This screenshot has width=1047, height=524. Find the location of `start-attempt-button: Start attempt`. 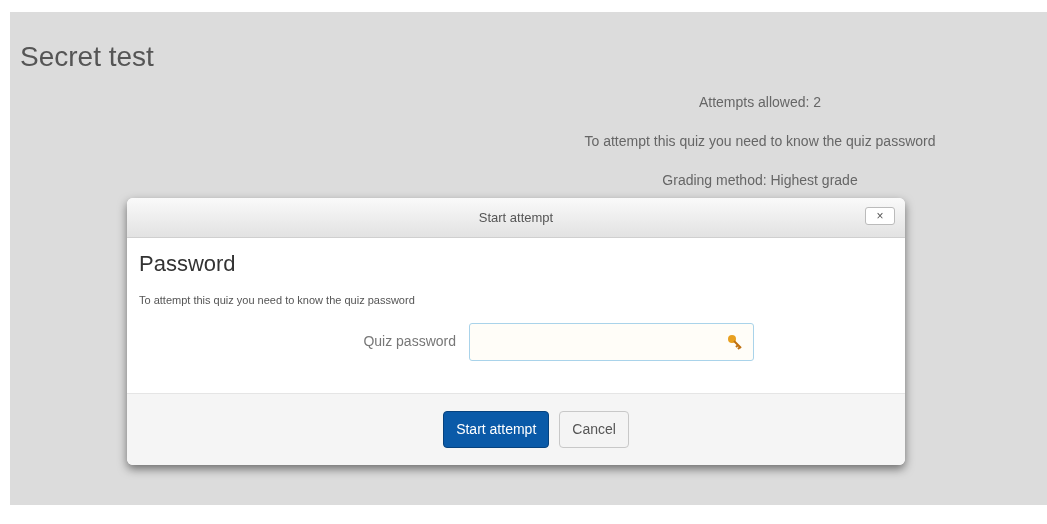

start-attempt-button: Start attempt is located at coordinates (496, 429).